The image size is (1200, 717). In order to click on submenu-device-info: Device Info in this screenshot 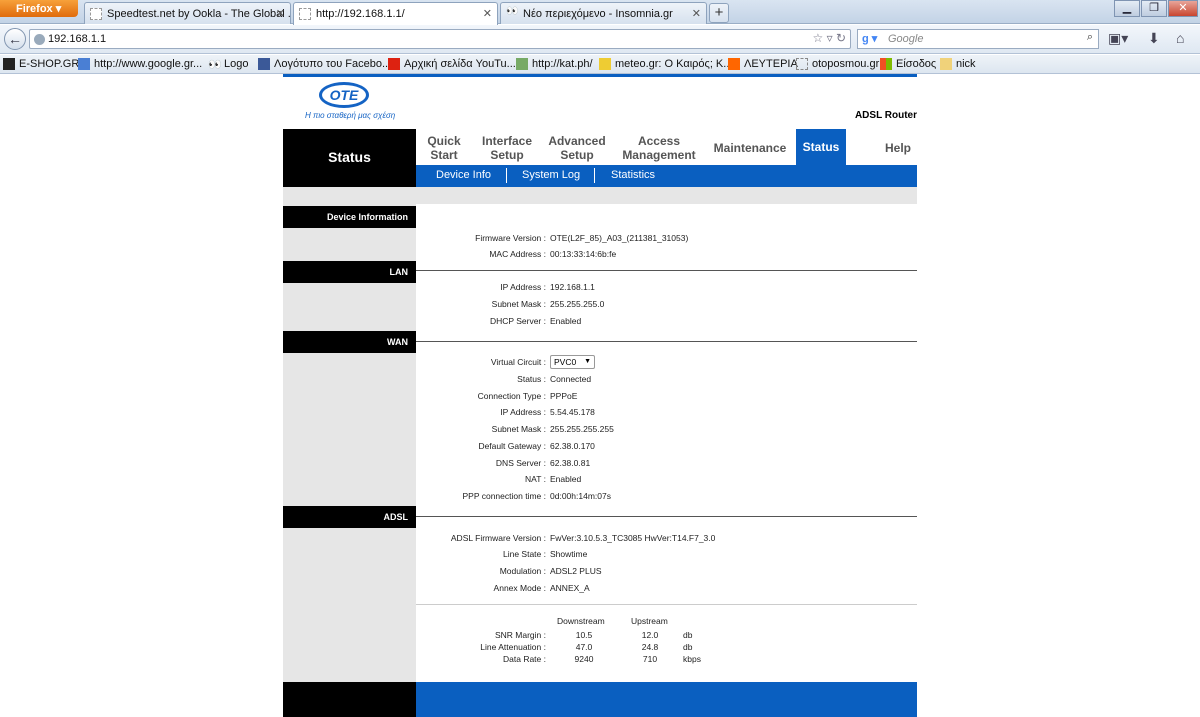, I will do `click(463, 175)`.